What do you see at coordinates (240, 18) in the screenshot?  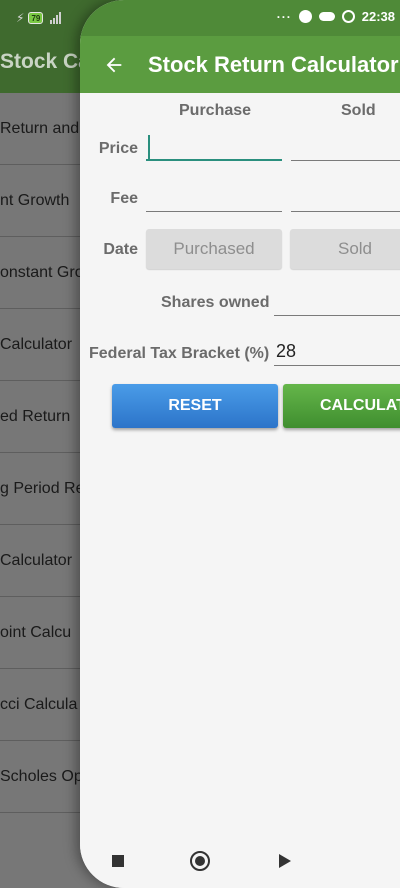 I see `status-bar: ··· 22:38` at bounding box center [240, 18].